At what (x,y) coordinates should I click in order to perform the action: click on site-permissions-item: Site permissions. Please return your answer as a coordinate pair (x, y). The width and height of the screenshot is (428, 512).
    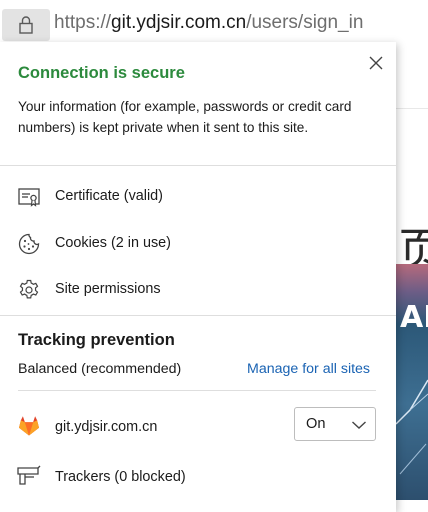
    Looking at the image, I should click on (198, 289).